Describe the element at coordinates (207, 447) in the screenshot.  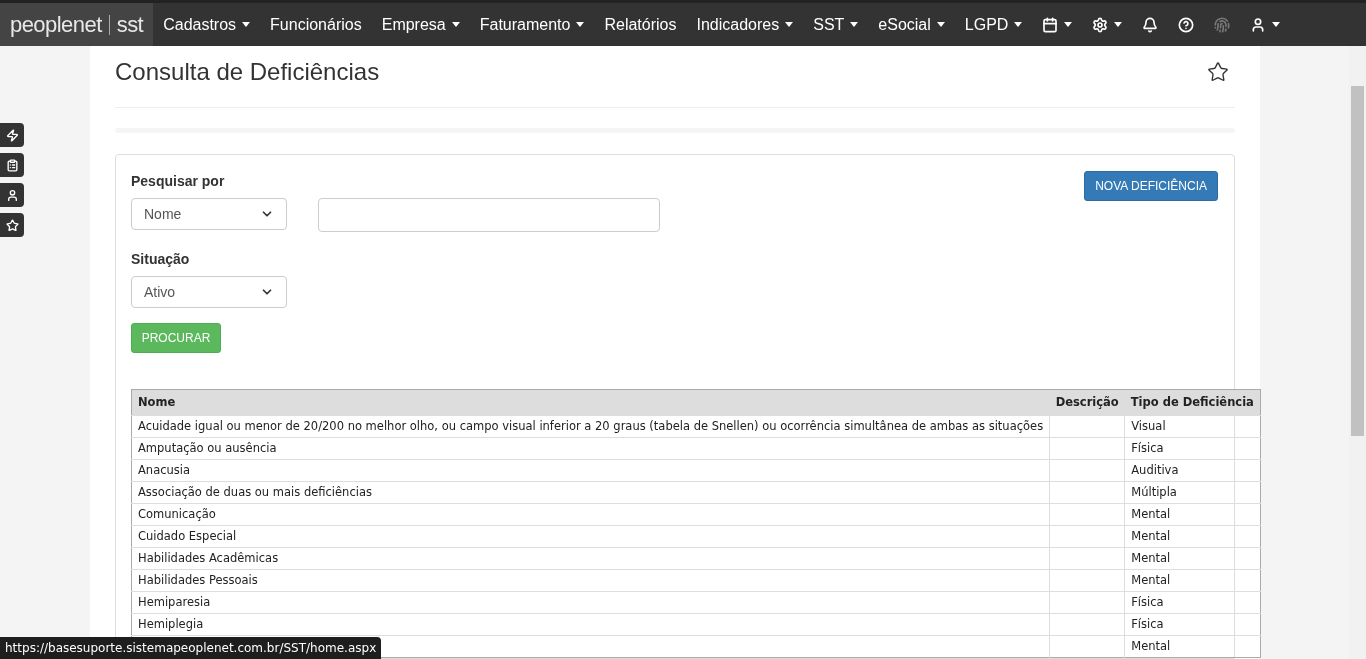
I see `table-cell: Amputação ou ausência` at that location.